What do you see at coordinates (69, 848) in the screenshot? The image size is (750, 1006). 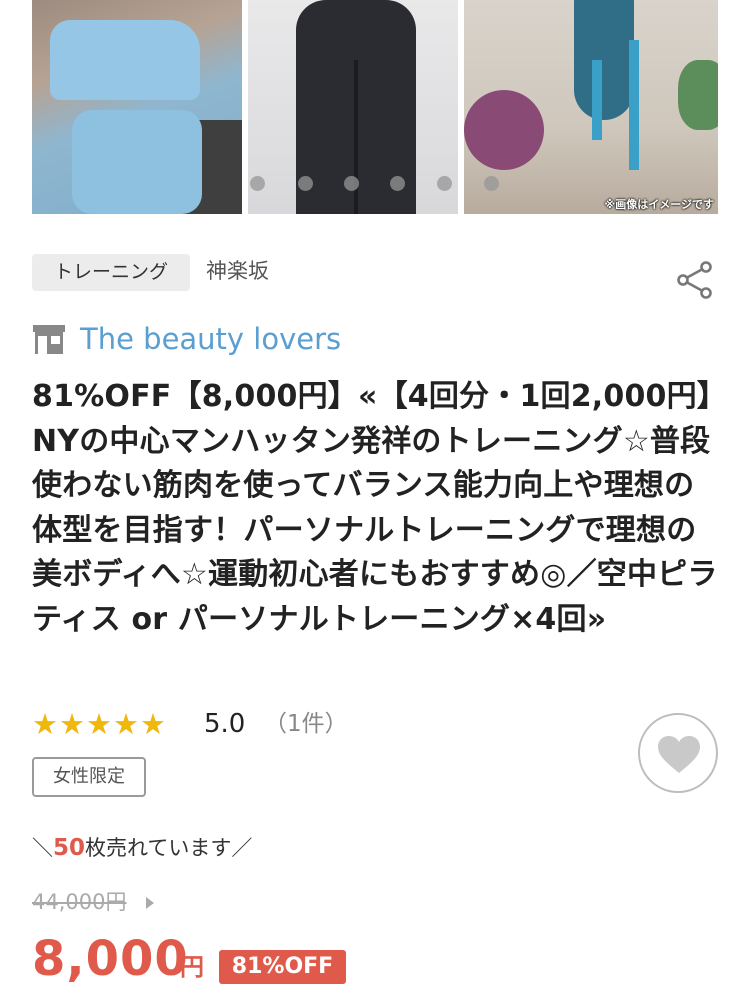 I see `sold-number: 50` at bounding box center [69, 848].